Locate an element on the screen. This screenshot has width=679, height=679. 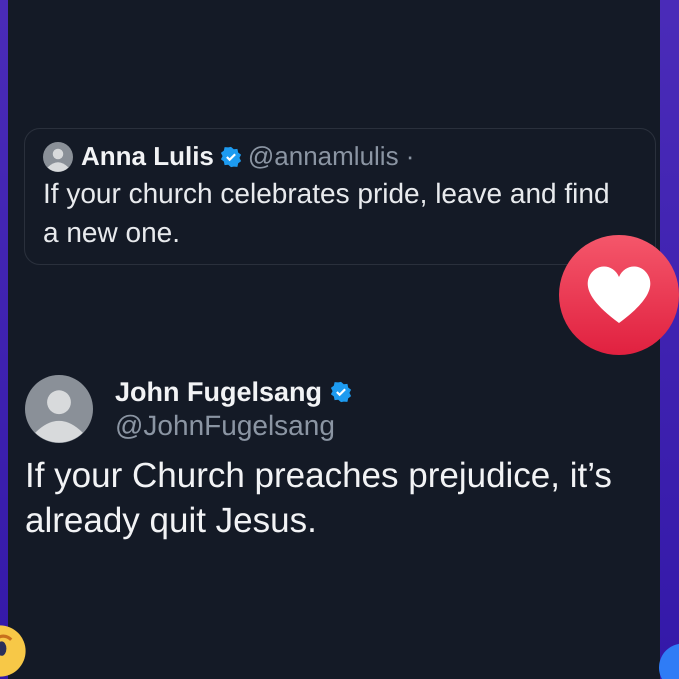
post-text: If your Church preaches prejudice, it’s already quit Jesus. is located at coordinates (319, 498).